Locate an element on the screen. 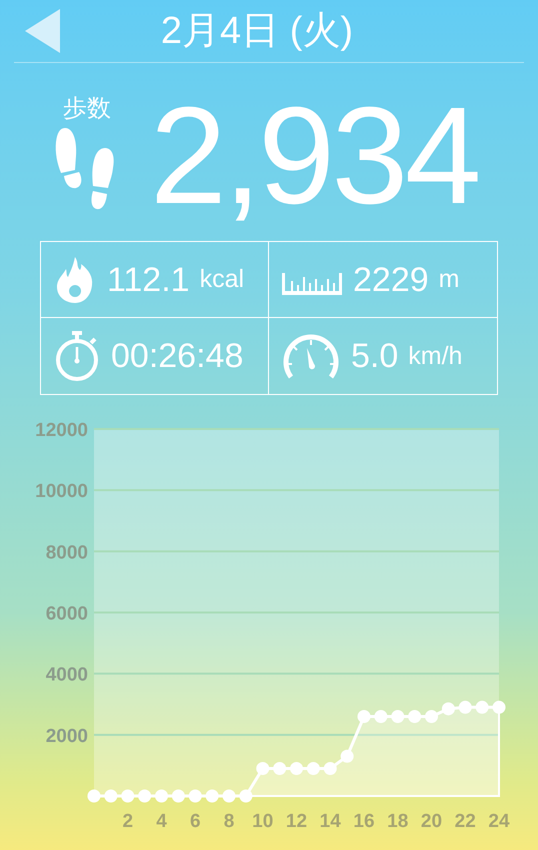 This screenshot has width=538, height=850. y-axis-label: 2000 is located at coordinates (67, 736).